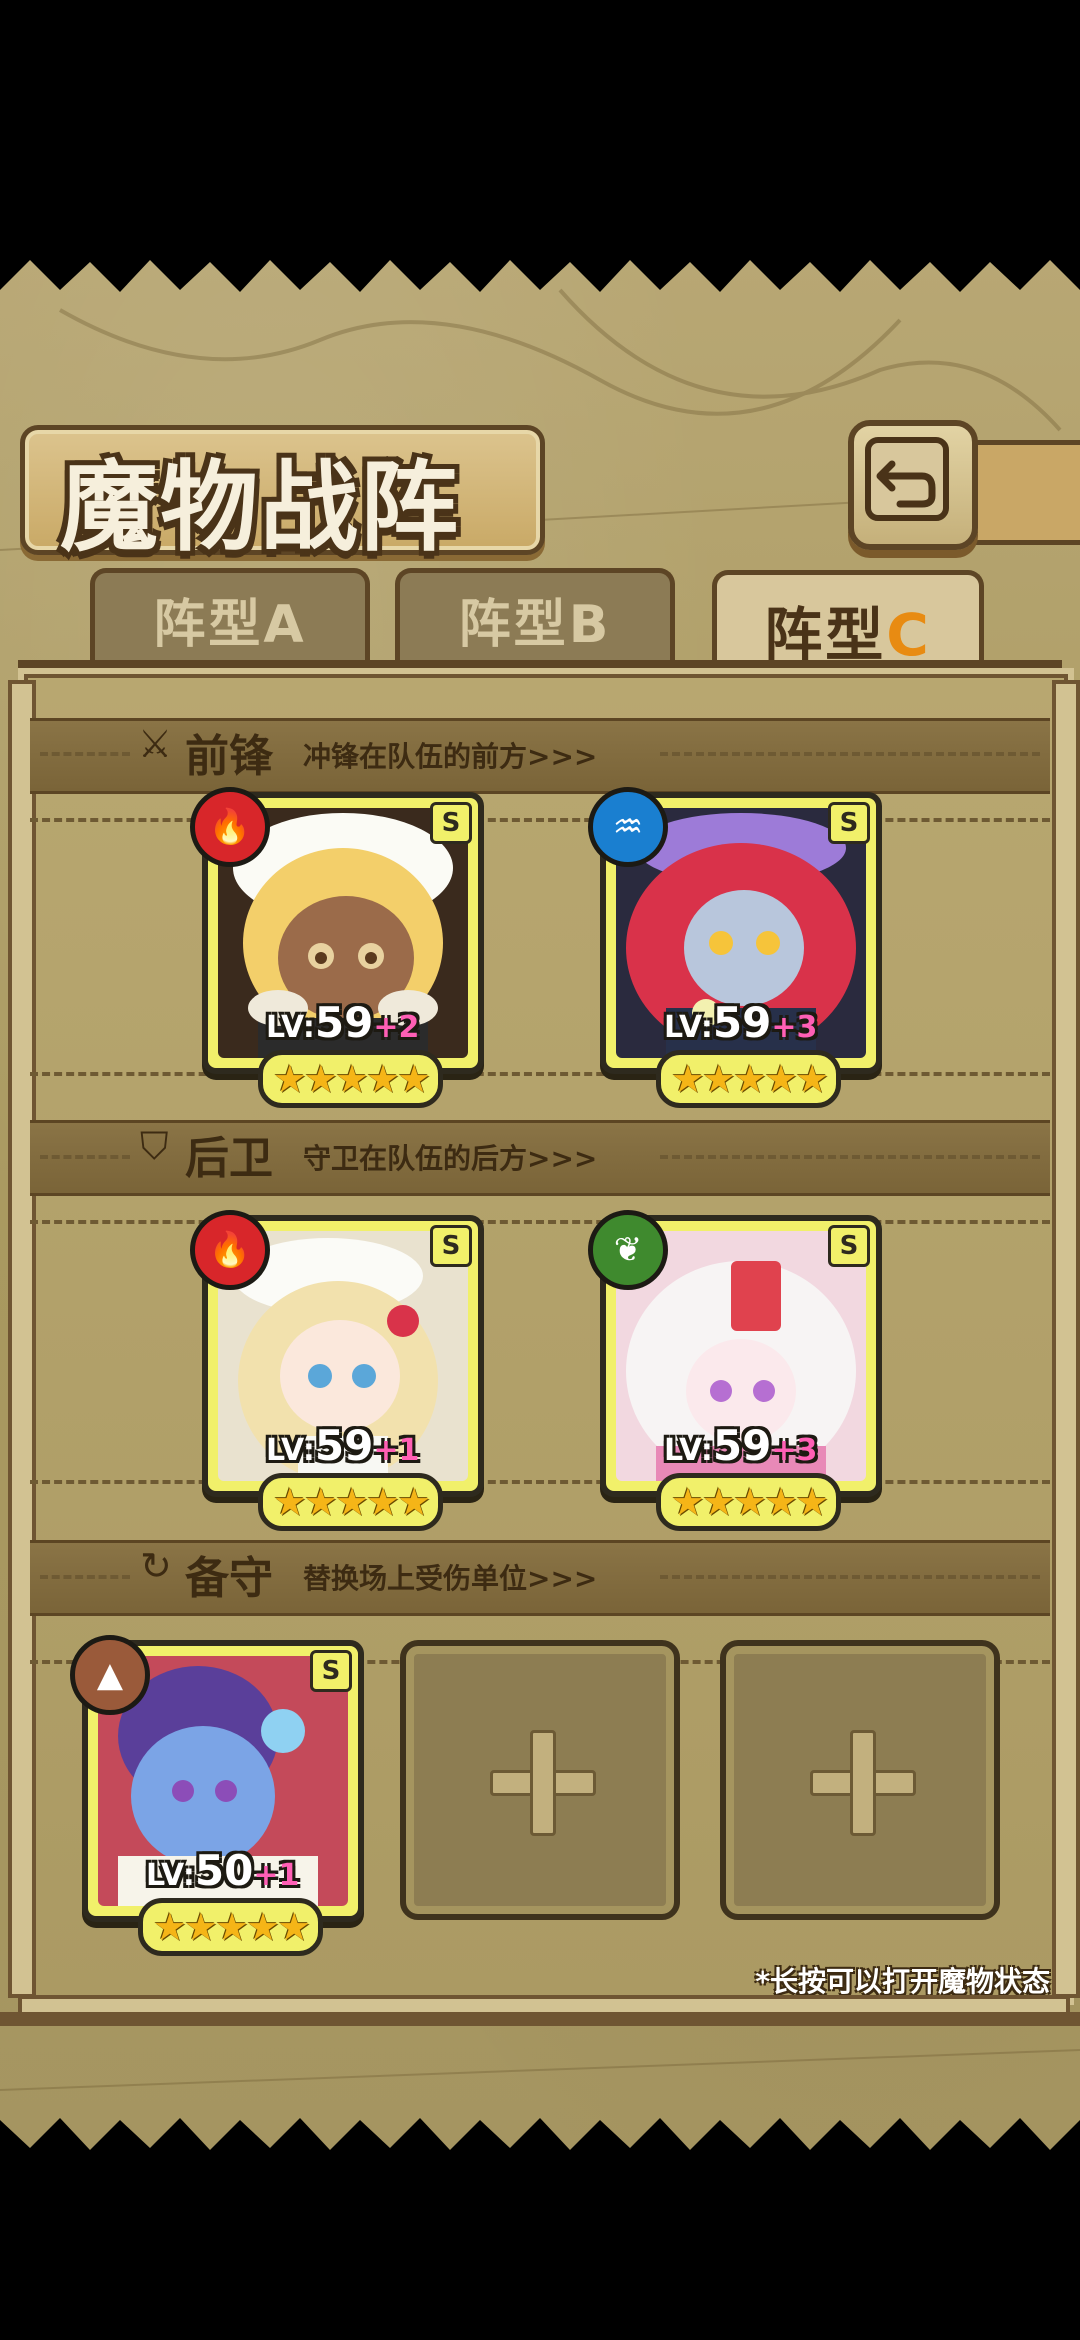  Describe the element at coordinates (540, 2141) in the screenshot. I see `torn-edge-bottom` at that location.